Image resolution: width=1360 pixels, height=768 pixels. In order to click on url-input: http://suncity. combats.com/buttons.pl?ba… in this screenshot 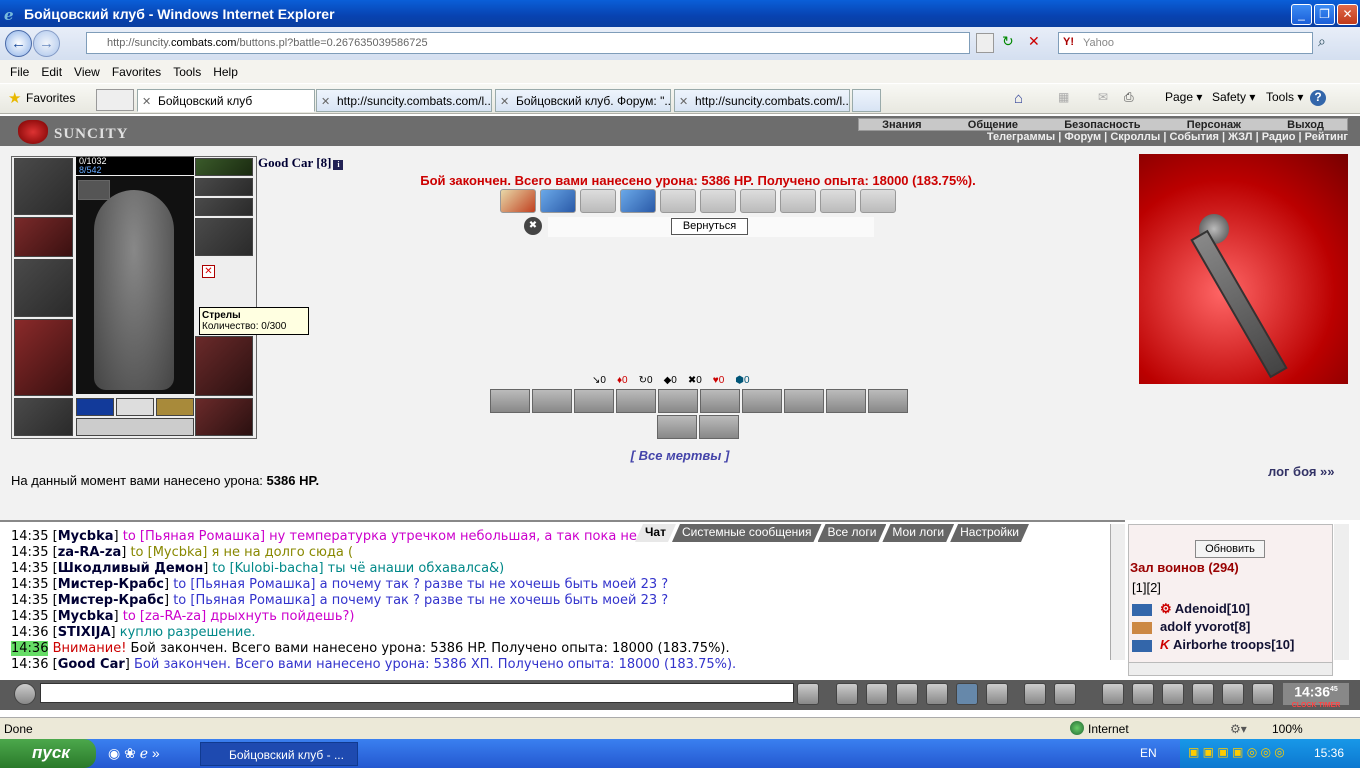, I will do `click(528, 43)`.